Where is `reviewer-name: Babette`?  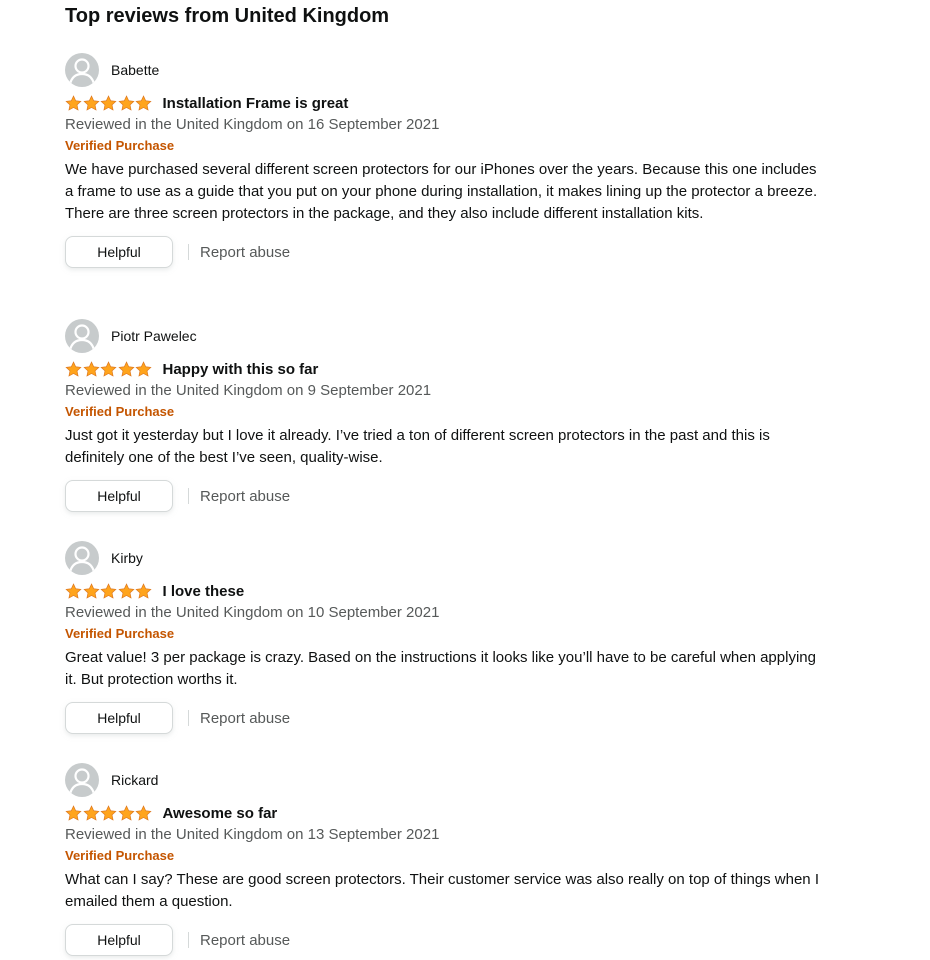 reviewer-name: Babette is located at coordinates (135, 70).